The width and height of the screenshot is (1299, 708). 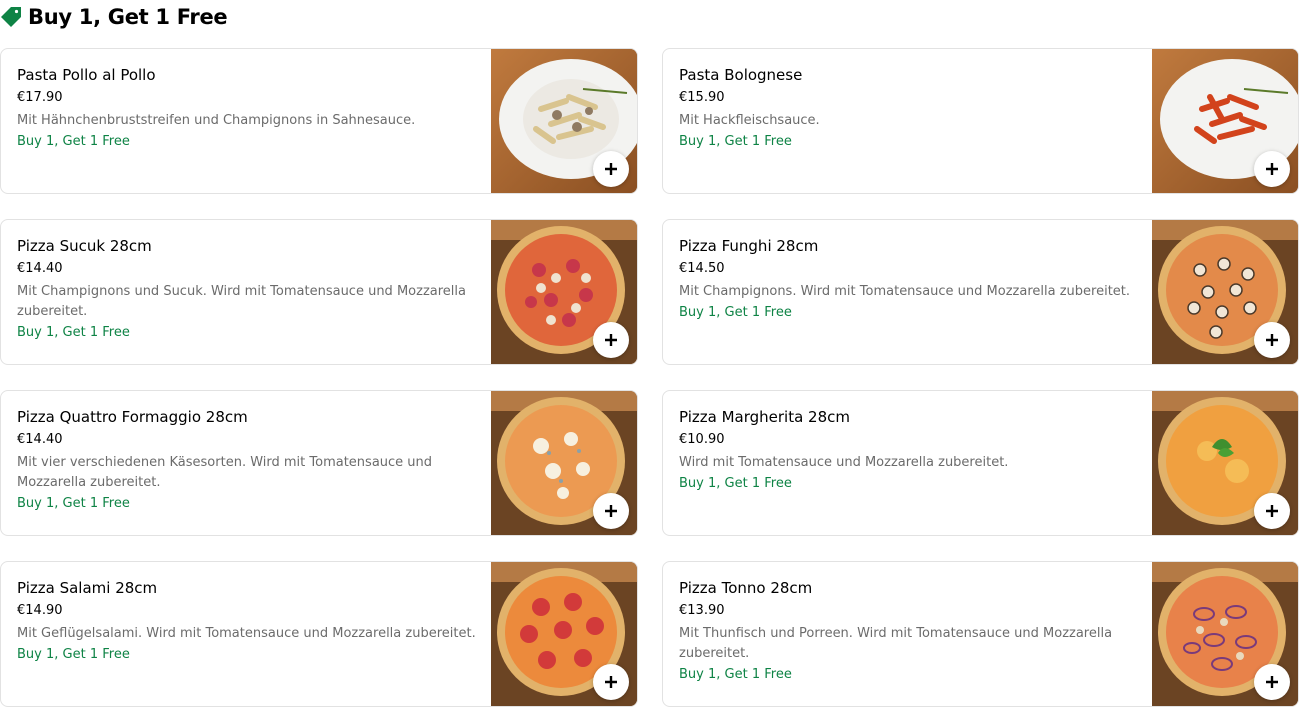 I want to click on section-header: Buy 1, Get 1 Free, so click(x=114, y=17).